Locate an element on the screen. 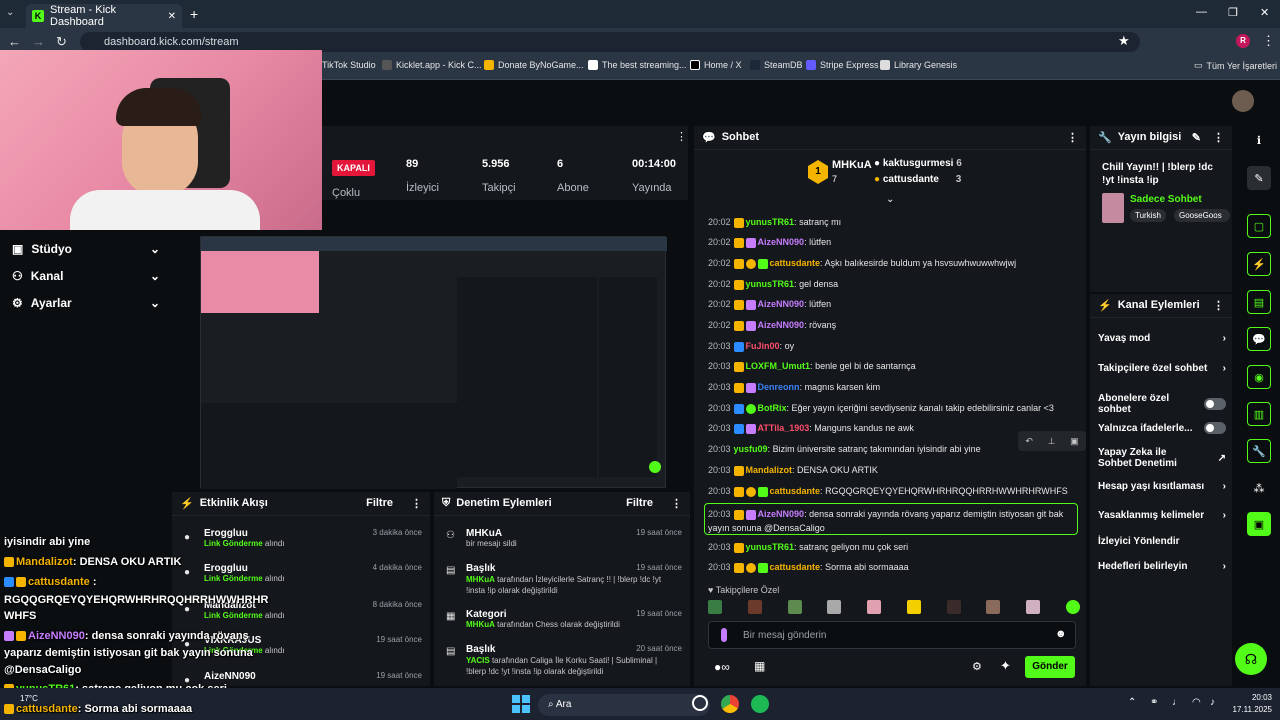 The height and width of the screenshot is (720, 1280). stream-preview is located at coordinates (433, 362).